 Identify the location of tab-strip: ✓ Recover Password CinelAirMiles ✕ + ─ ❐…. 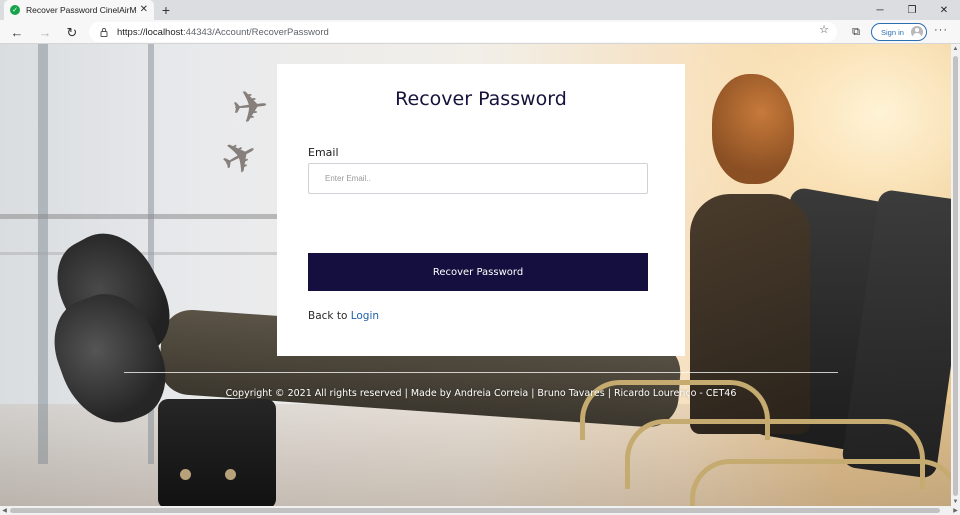
(480, 10).